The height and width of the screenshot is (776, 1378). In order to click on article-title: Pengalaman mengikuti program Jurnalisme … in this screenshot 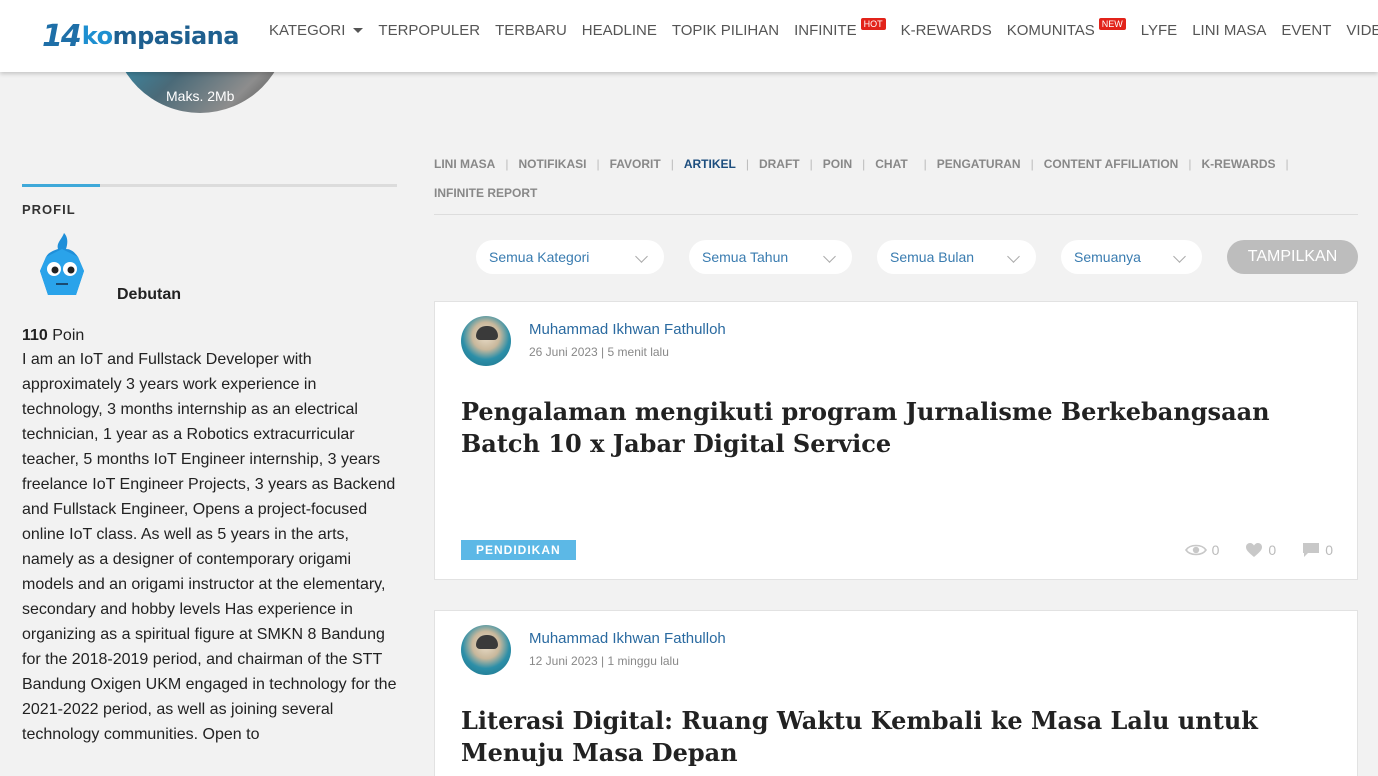, I will do `click(901, 428)`.